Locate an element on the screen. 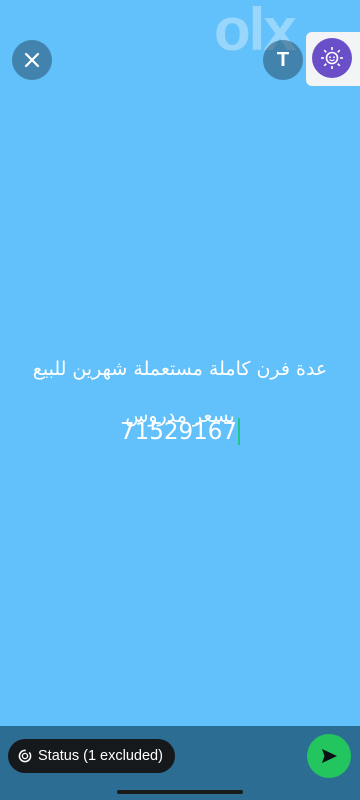 The height and width of the screenshot is (800, 360). text-tool-button: T is located at coordinates (283, 60).